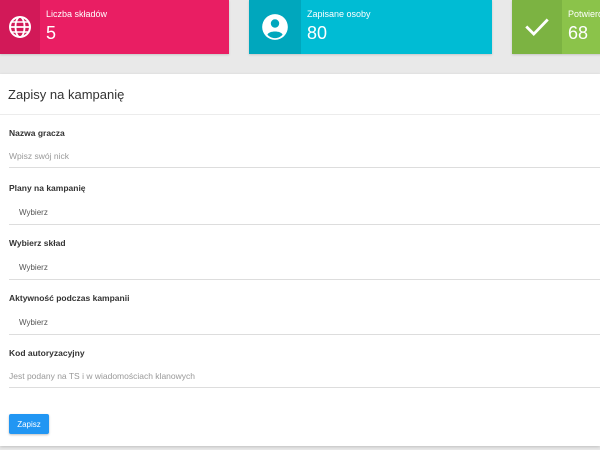 The image size is (600, 450). Describe the element at coordinates (578, 33) in the screenshot. I see `stat-value: 68` at that location.